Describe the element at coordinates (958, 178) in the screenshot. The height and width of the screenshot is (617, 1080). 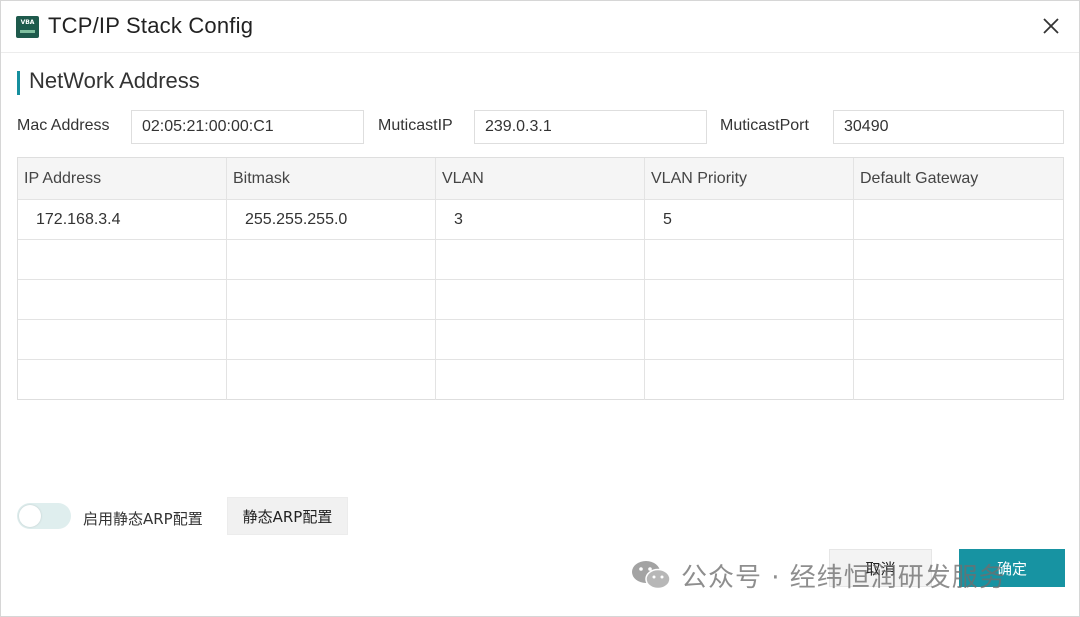
I see `column-header-default-gateway: Default Gateway` at that location.